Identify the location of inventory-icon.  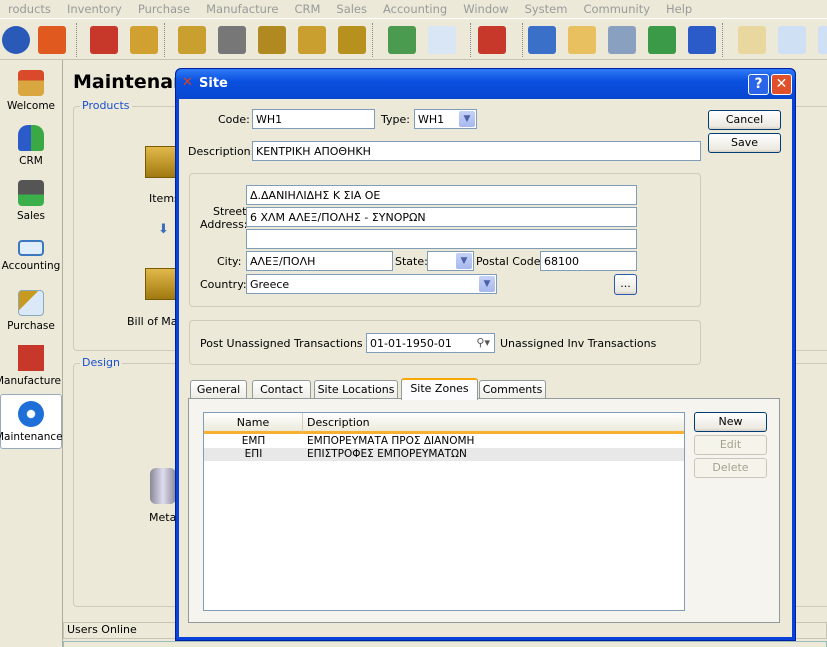
(312, 40).